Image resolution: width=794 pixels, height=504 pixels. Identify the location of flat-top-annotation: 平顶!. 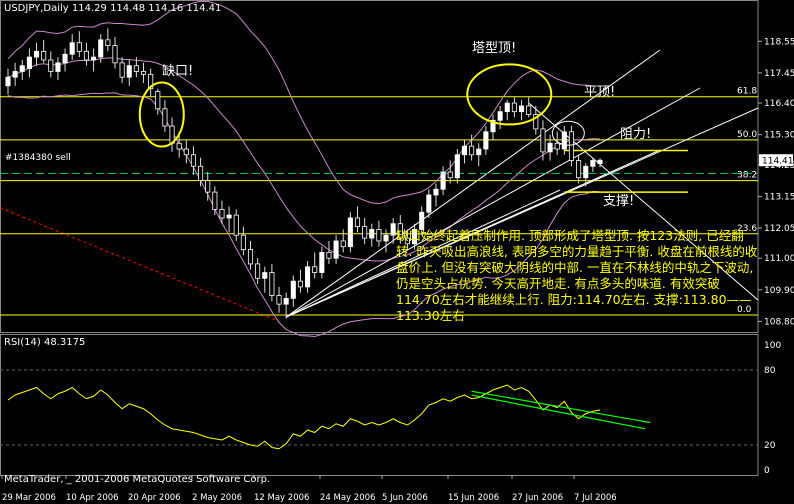
(600, 92).